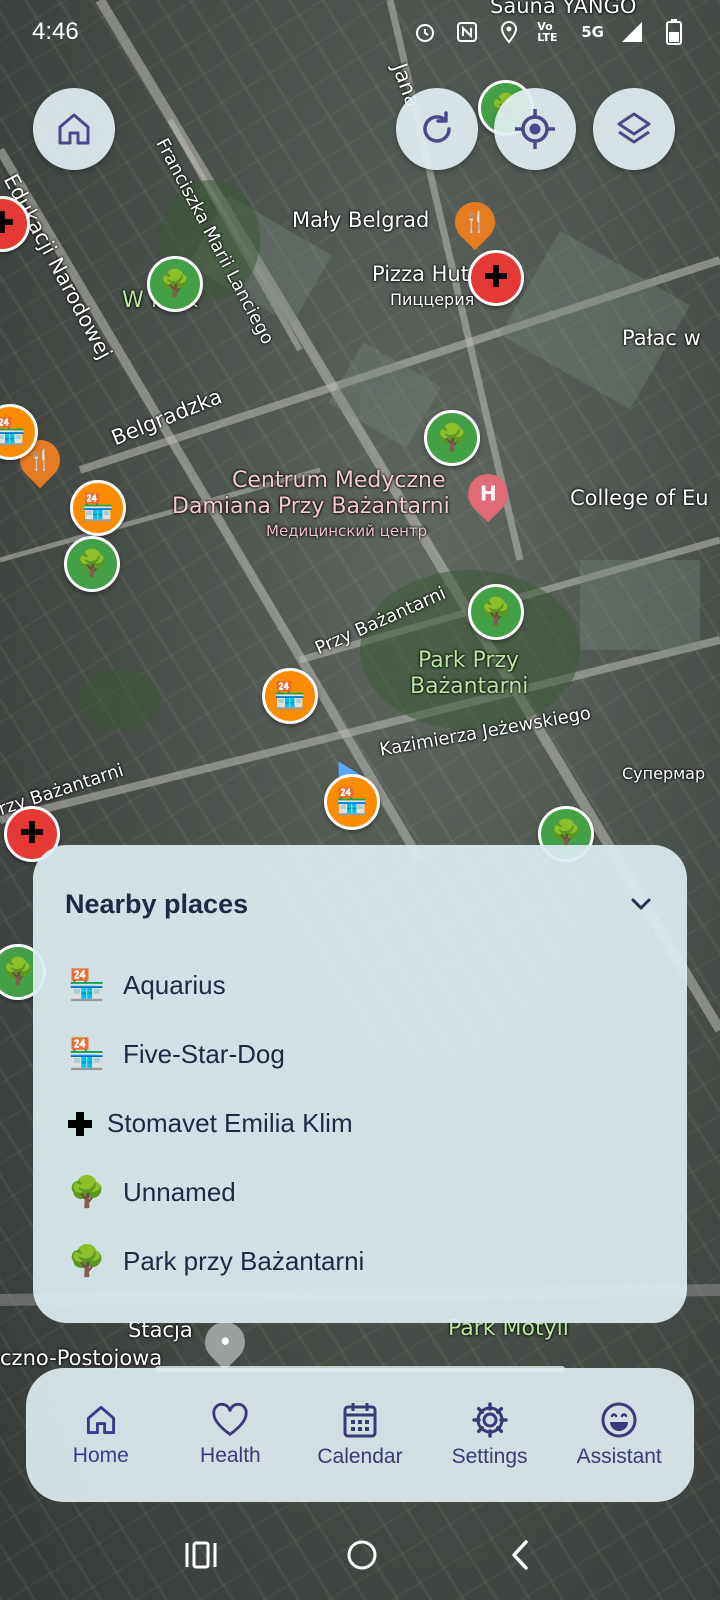  What do you see at coordinates (360, 1192) in the screenshot?
I see `nearby-place-item: 🌳 Unnamed` at bounding box center [360, 1192].